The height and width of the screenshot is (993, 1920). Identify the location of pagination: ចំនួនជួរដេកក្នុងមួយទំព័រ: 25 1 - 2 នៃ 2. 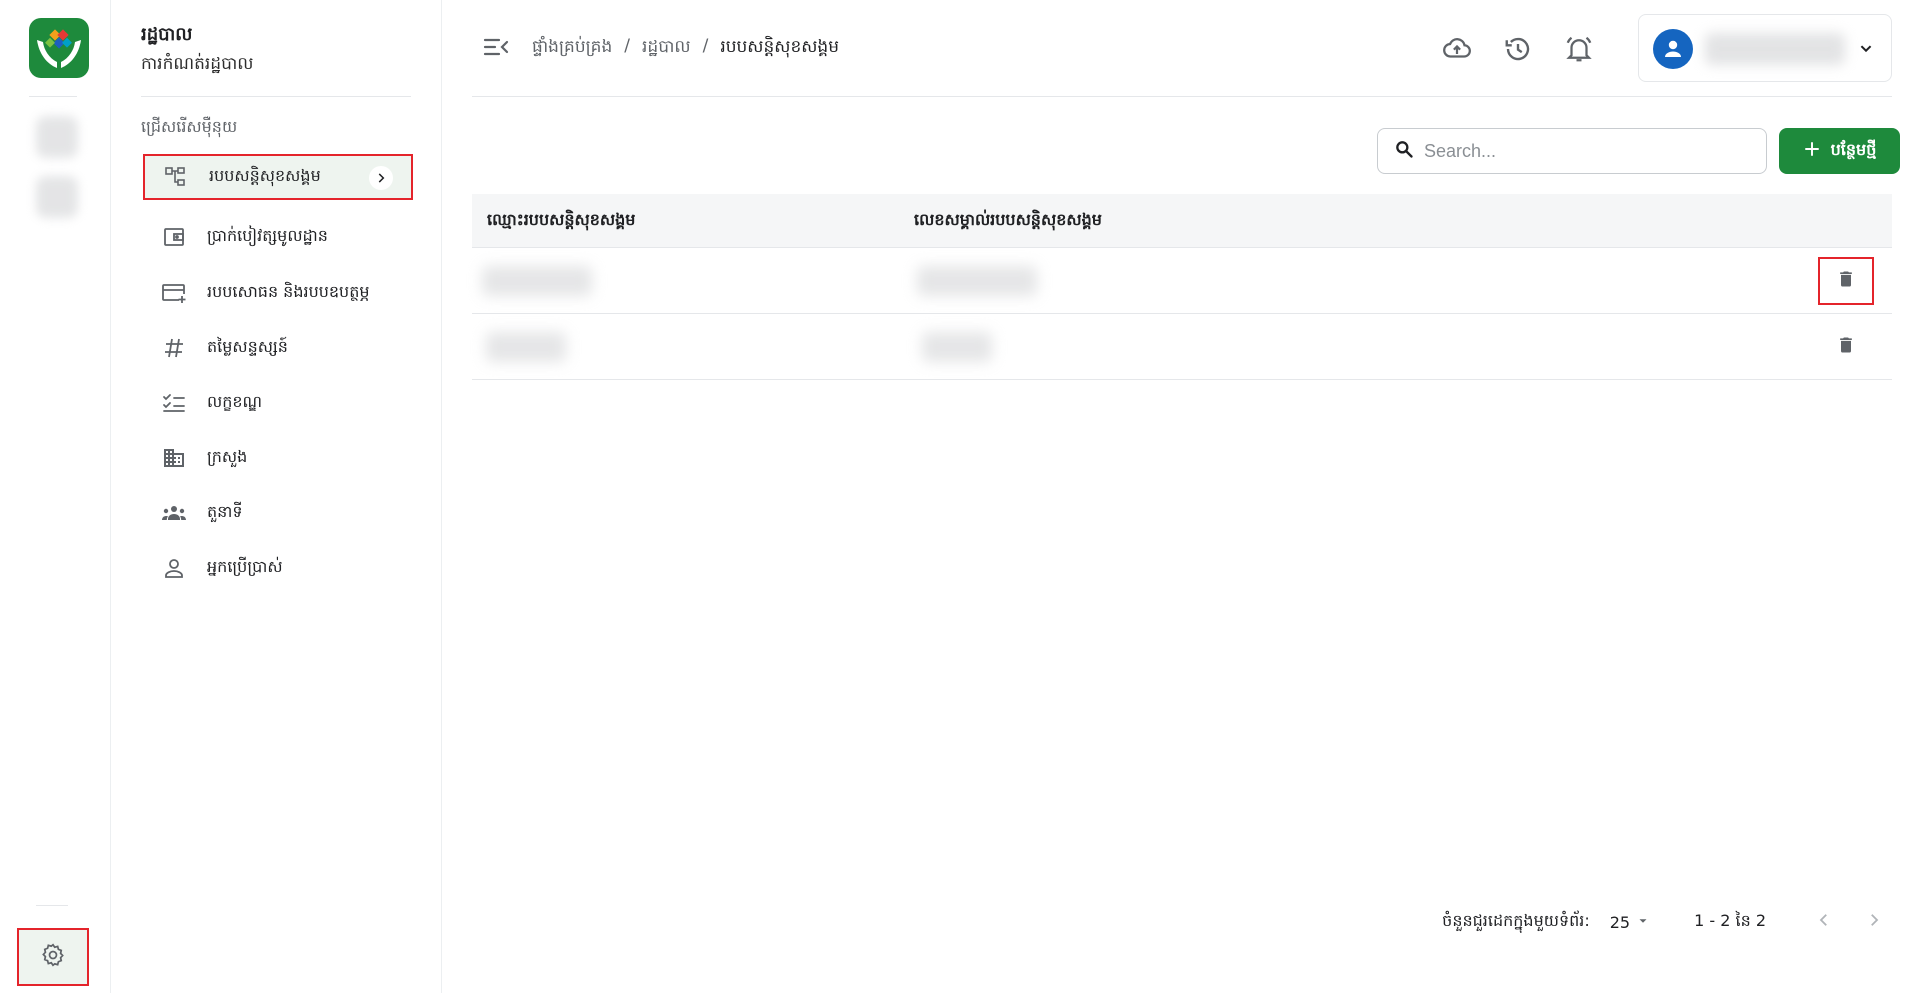
(1182, 922).